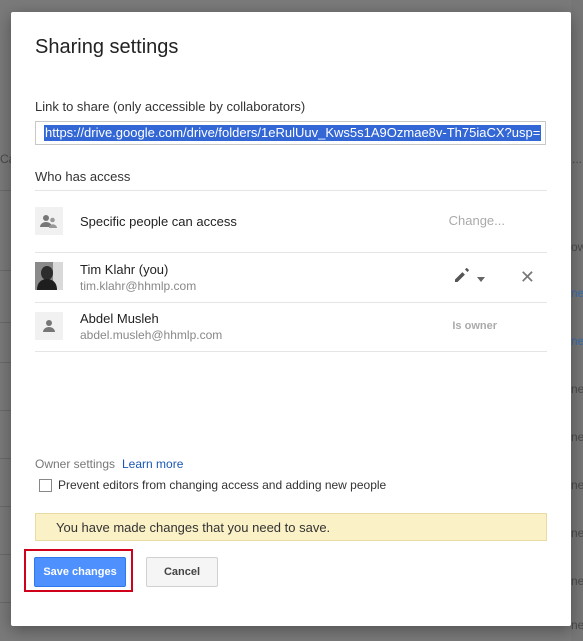 This screenshot has width=583, height=641. What do you see at coordinates (474, 326) in the screenshot?
I see `owner-role-label: Is owner` at bounding box center [474, 326].